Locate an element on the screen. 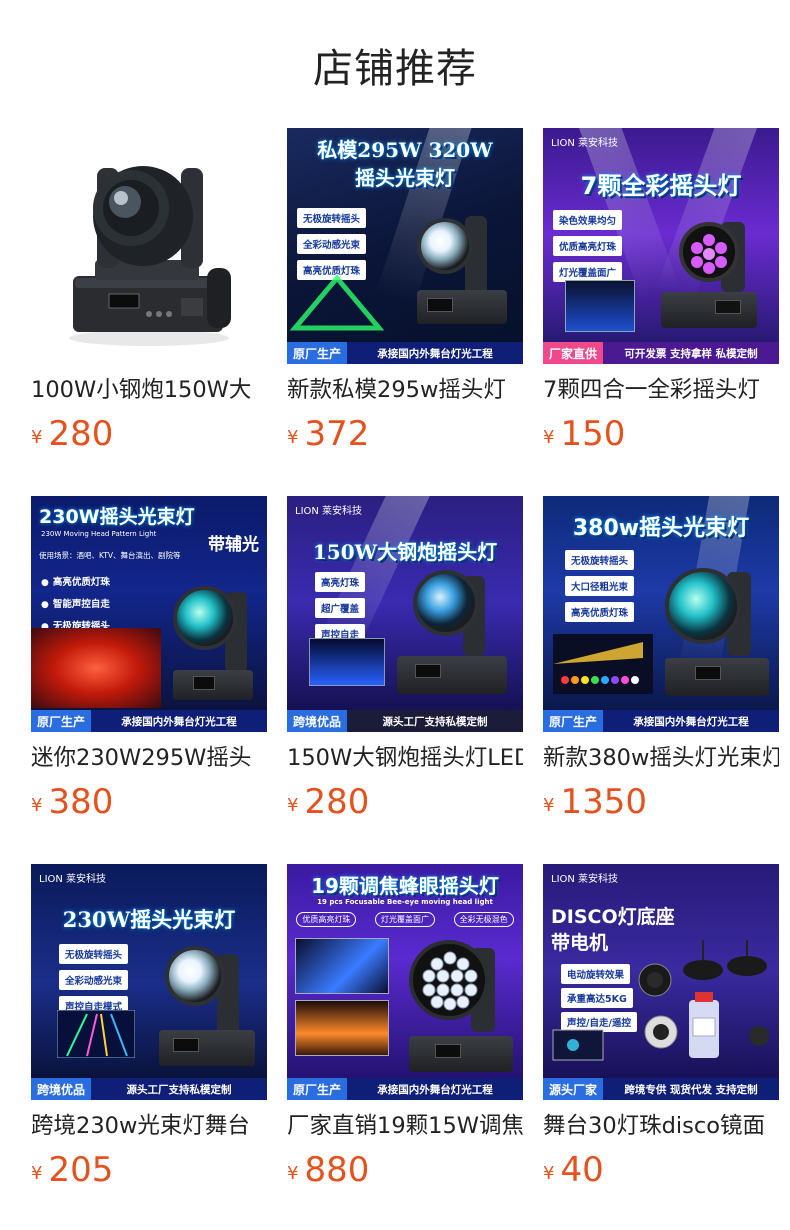  feature-list: 无极旋转摇头 大口径粗光束 高亮优质灯珠 is located at coordinates (600, 586).